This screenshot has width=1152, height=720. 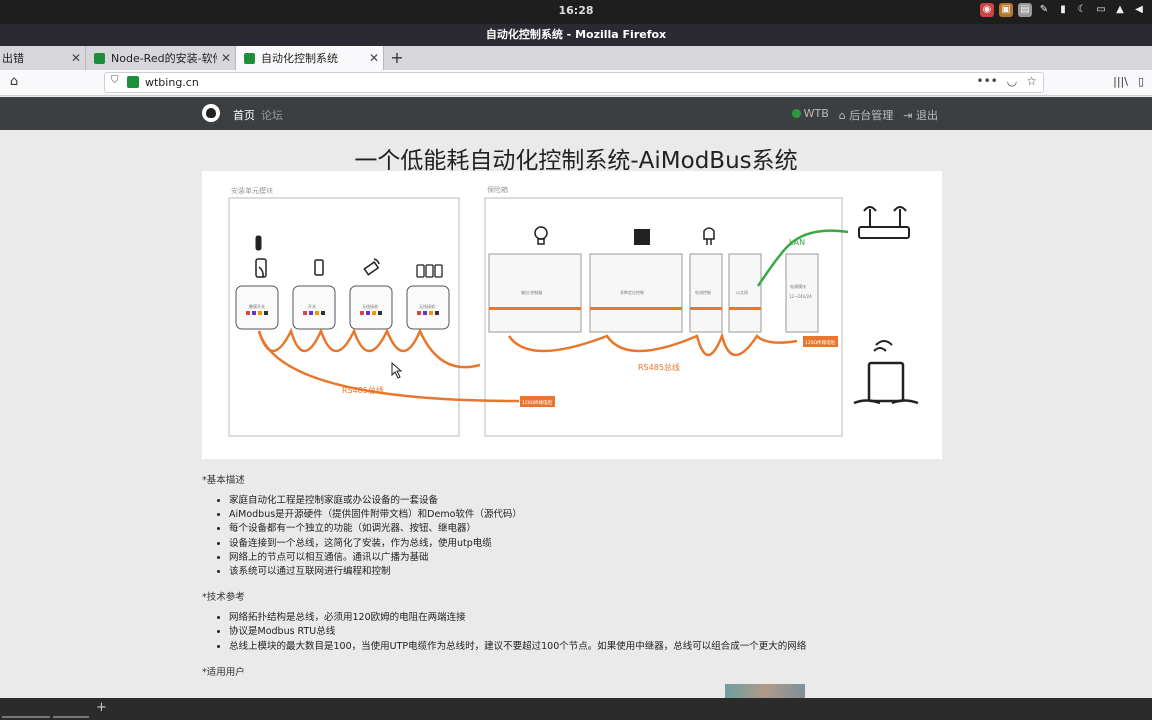 What do you see at coordinates (765, 691) in the screenshot?
I see `product-photo` at bounding box center [765, 691].